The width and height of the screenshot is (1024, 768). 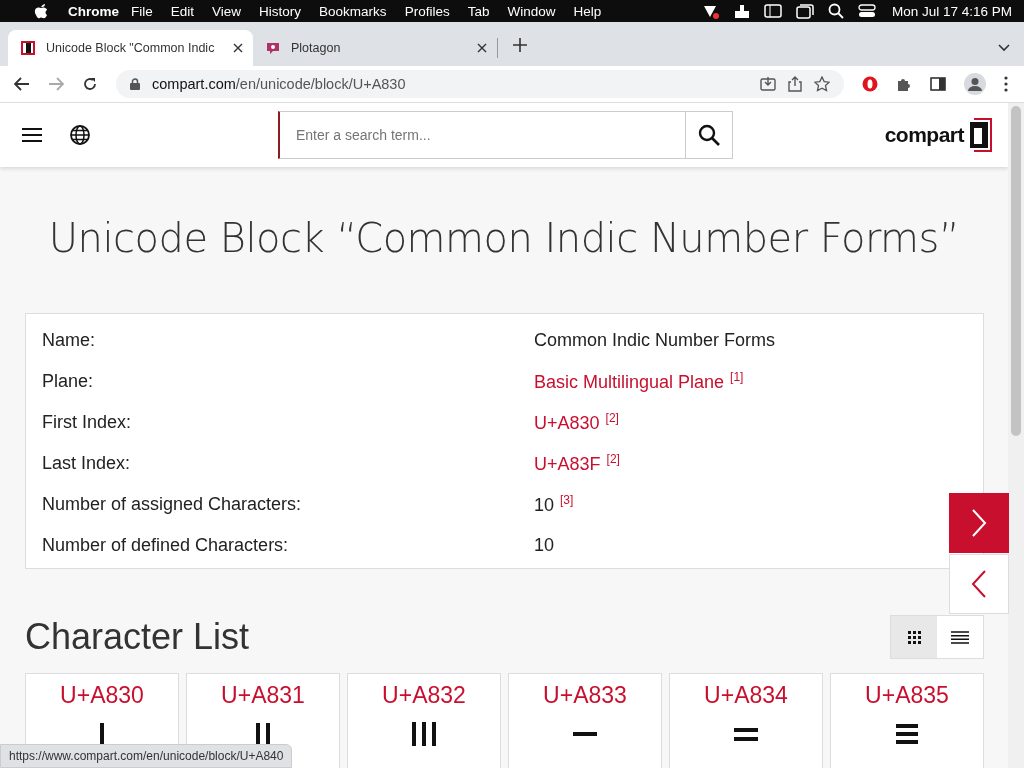 What do you see at coordinates (585, 720) in the screenshot?
I see `character-card: U+A833` at bounding box center [585, 720].